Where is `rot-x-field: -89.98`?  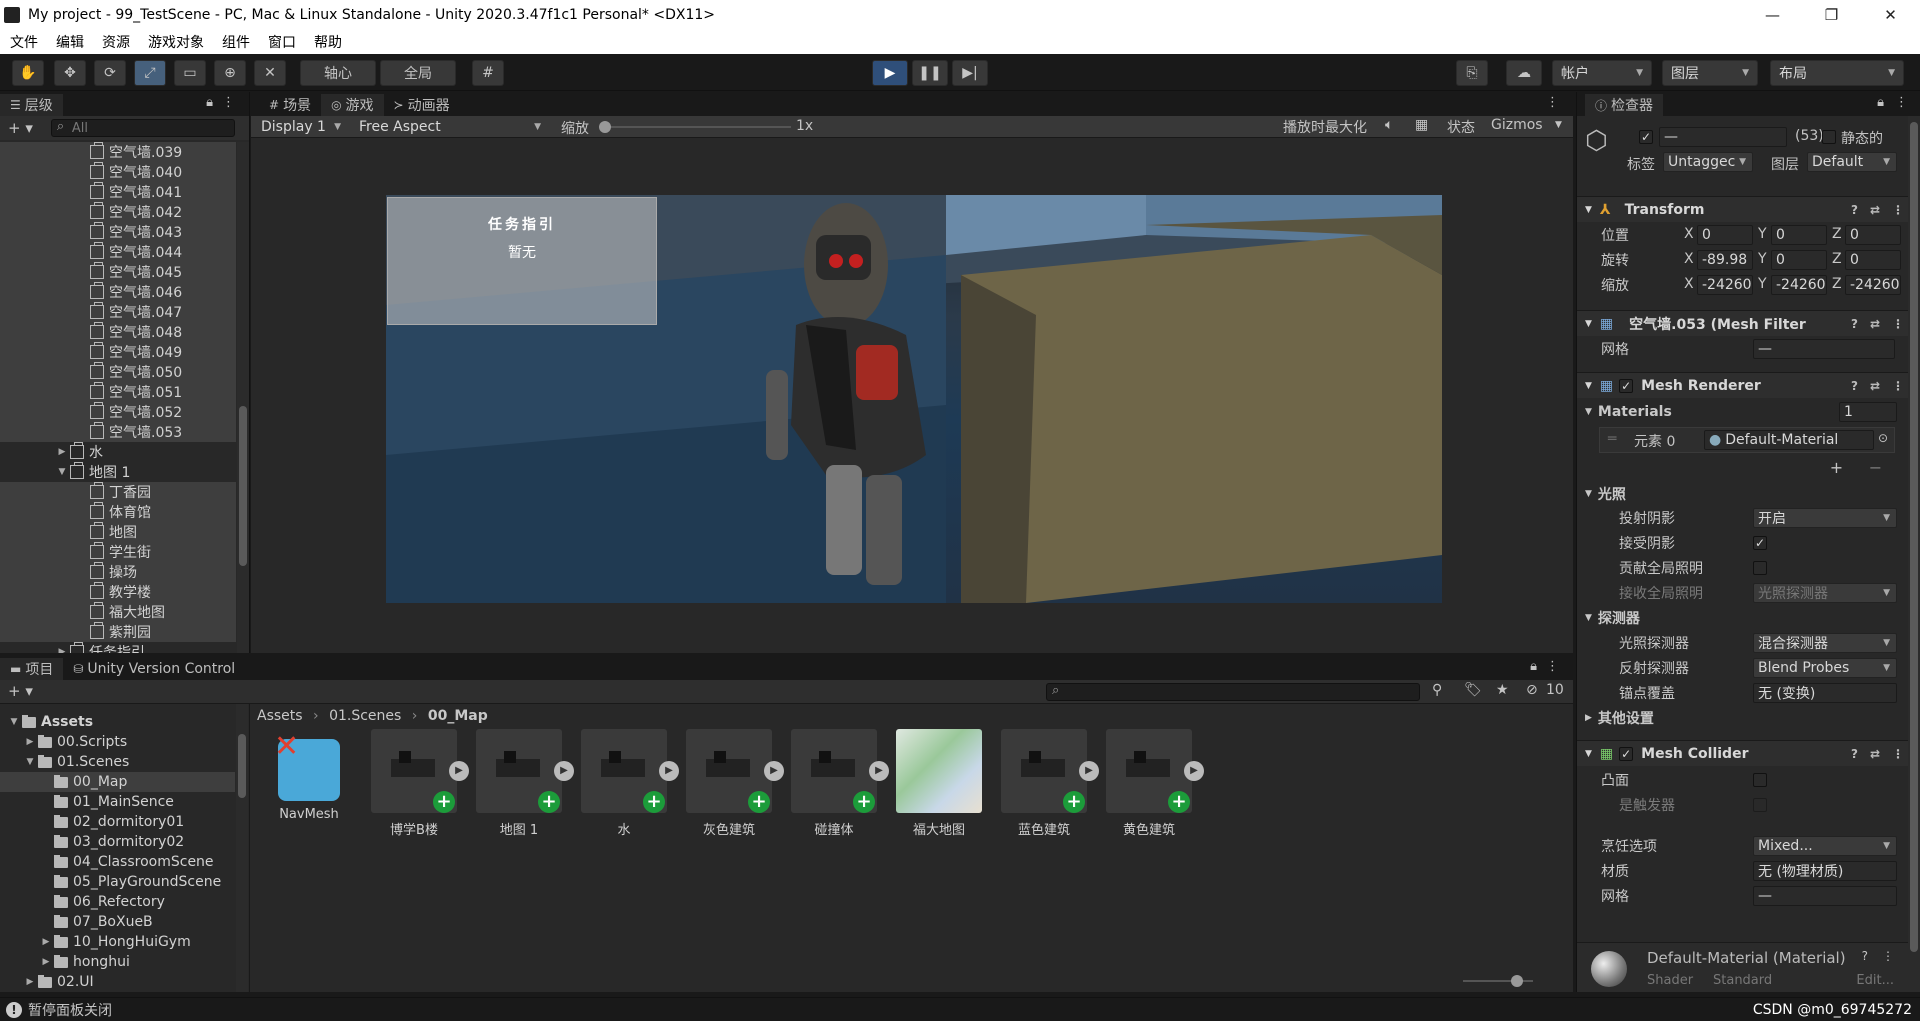
rot-x-field: -89.98 is located at coordinates (1725, 260).